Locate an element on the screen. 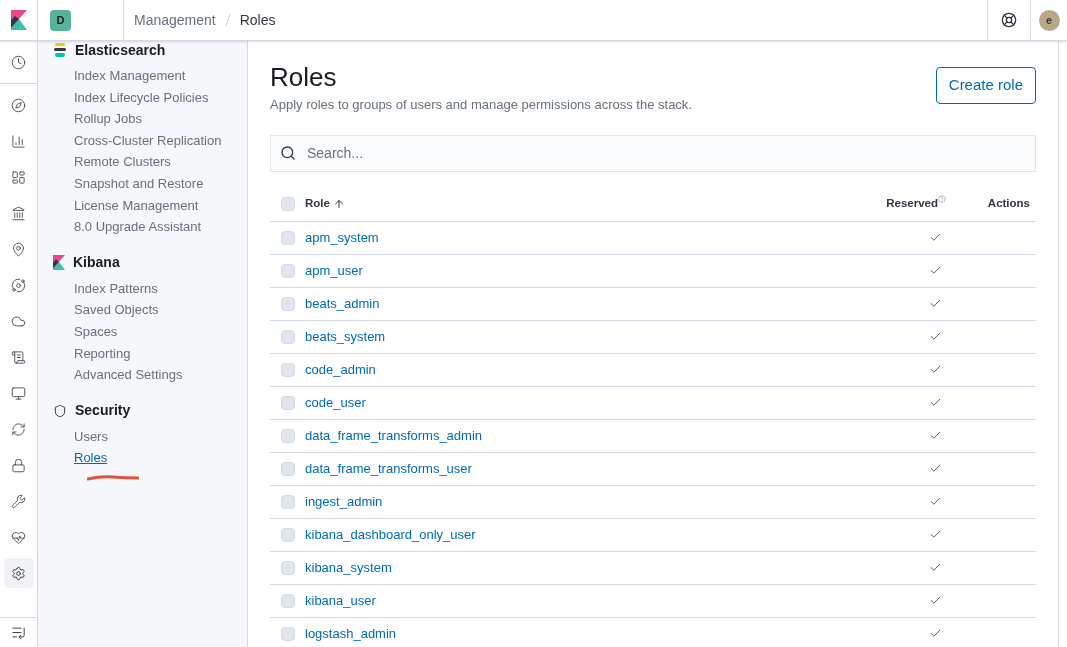 Image resolution: width=1067 pixels, height=647 pixels. sidebar-link: Remote Clusters is located at coordinates (122, 162).